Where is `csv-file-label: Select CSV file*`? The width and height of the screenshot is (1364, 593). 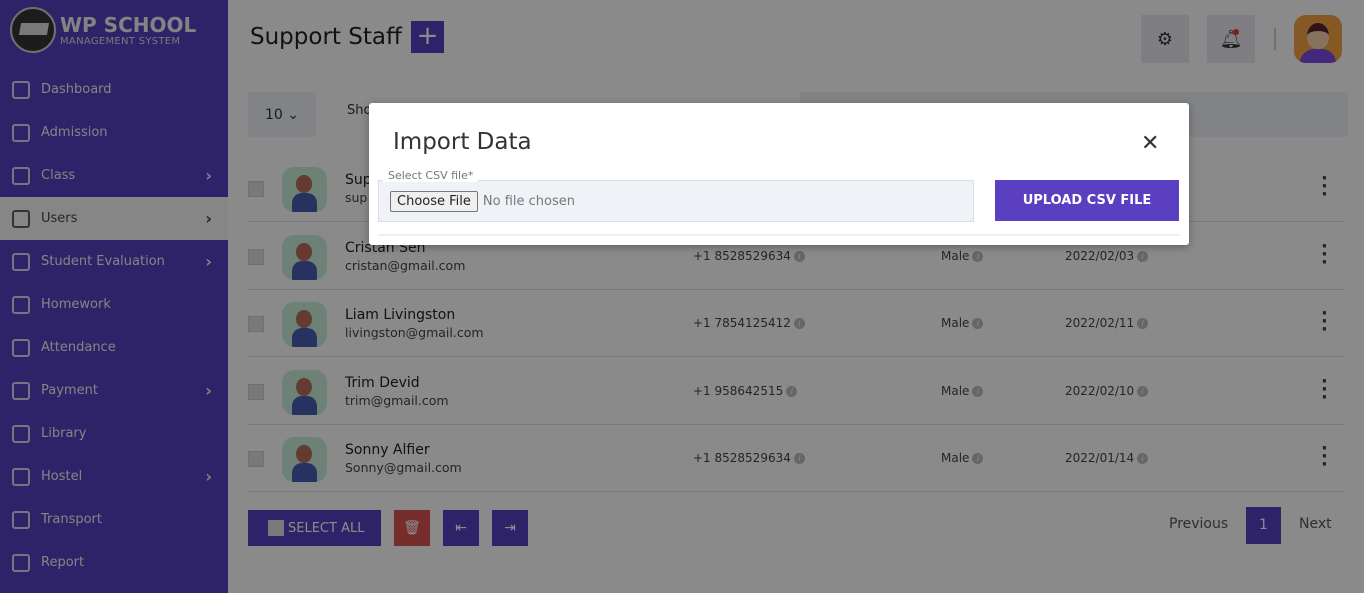
csv-file-label: Select CSV file* is located at coordinates (431, 175).